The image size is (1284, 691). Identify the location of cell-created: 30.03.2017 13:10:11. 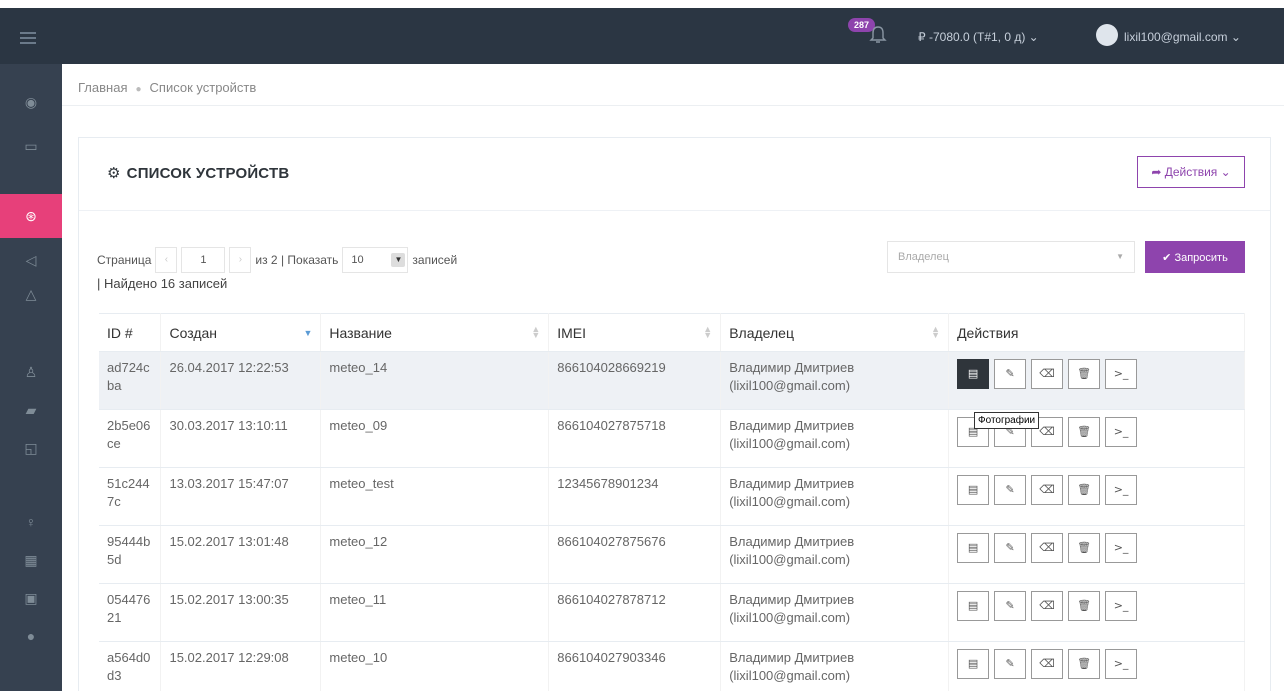
(241, 438).